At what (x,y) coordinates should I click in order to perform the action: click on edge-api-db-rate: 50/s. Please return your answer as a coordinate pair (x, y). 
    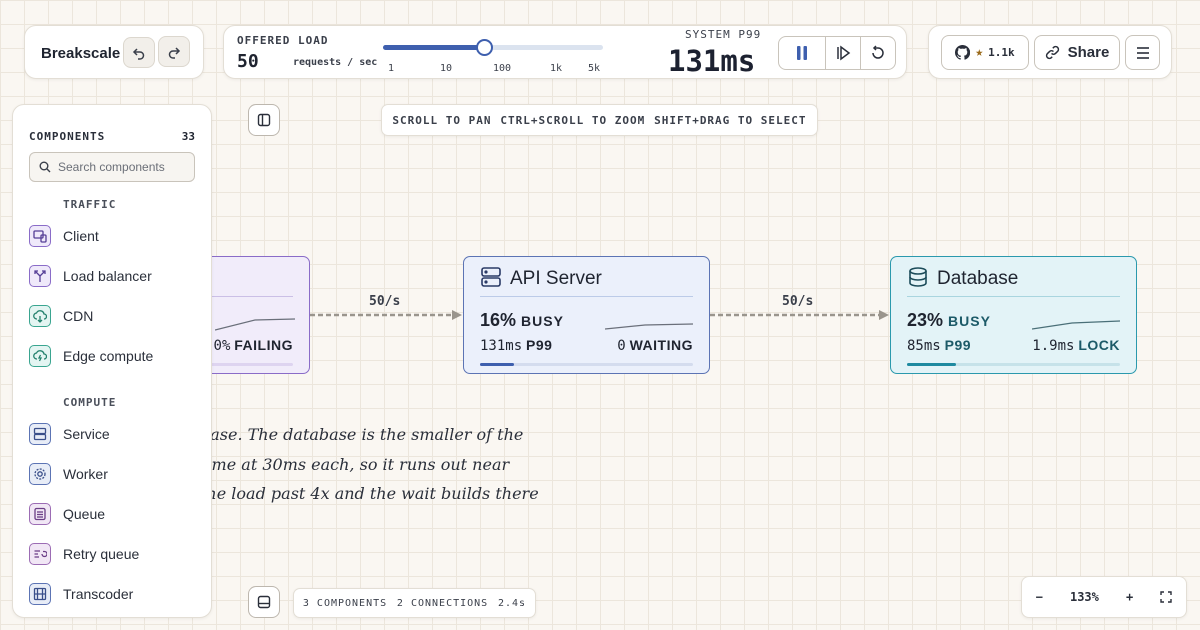
    Looking at the image, I should click on (798, 301).